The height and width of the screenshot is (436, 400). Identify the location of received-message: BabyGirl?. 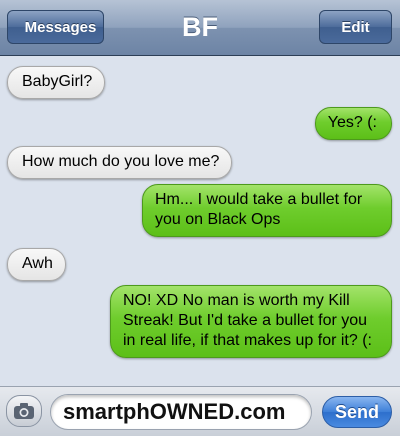
(56, 82).